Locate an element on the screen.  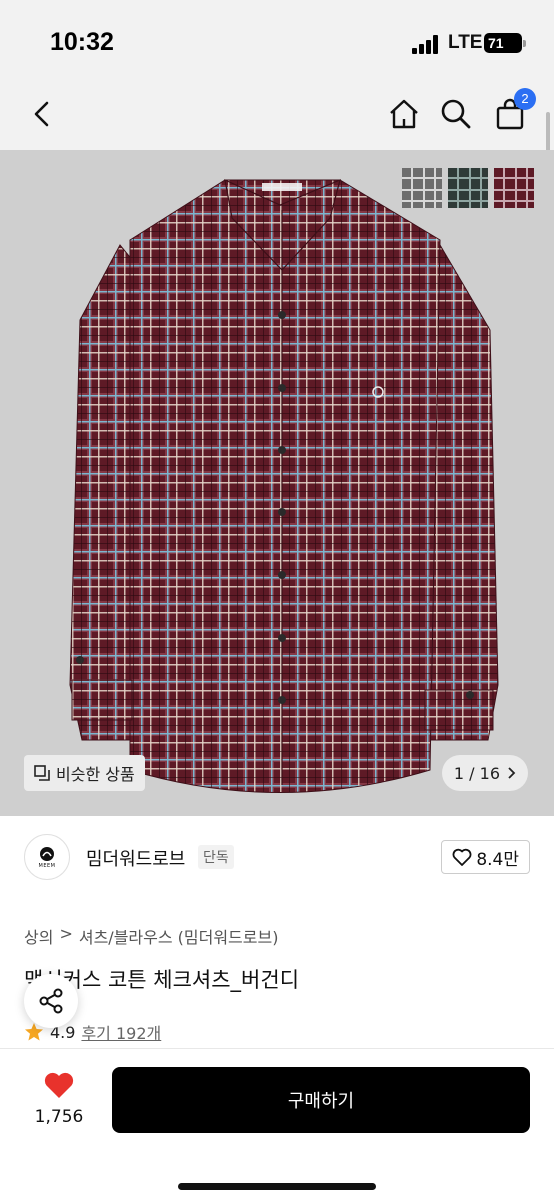
brand-name: 밈더워드로브 is located at coordinates (135, 858).